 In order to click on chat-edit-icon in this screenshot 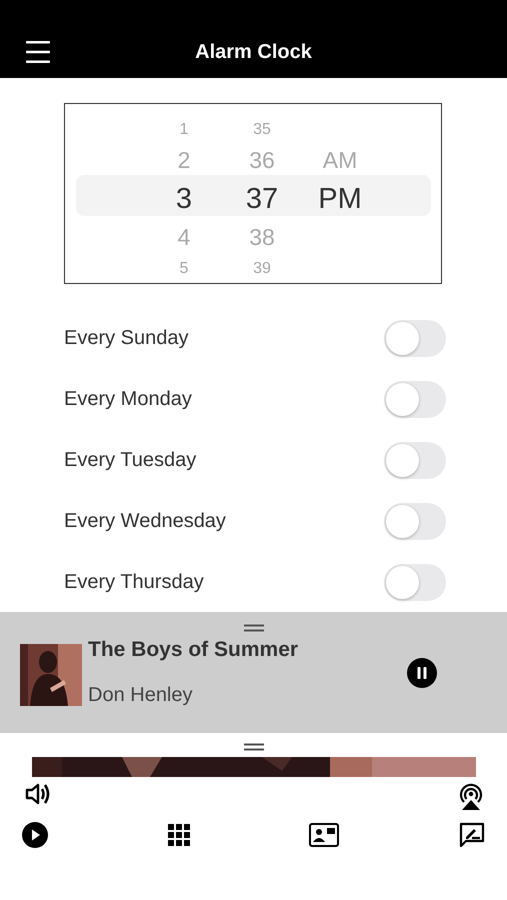, I will do `click(471, 835)`.